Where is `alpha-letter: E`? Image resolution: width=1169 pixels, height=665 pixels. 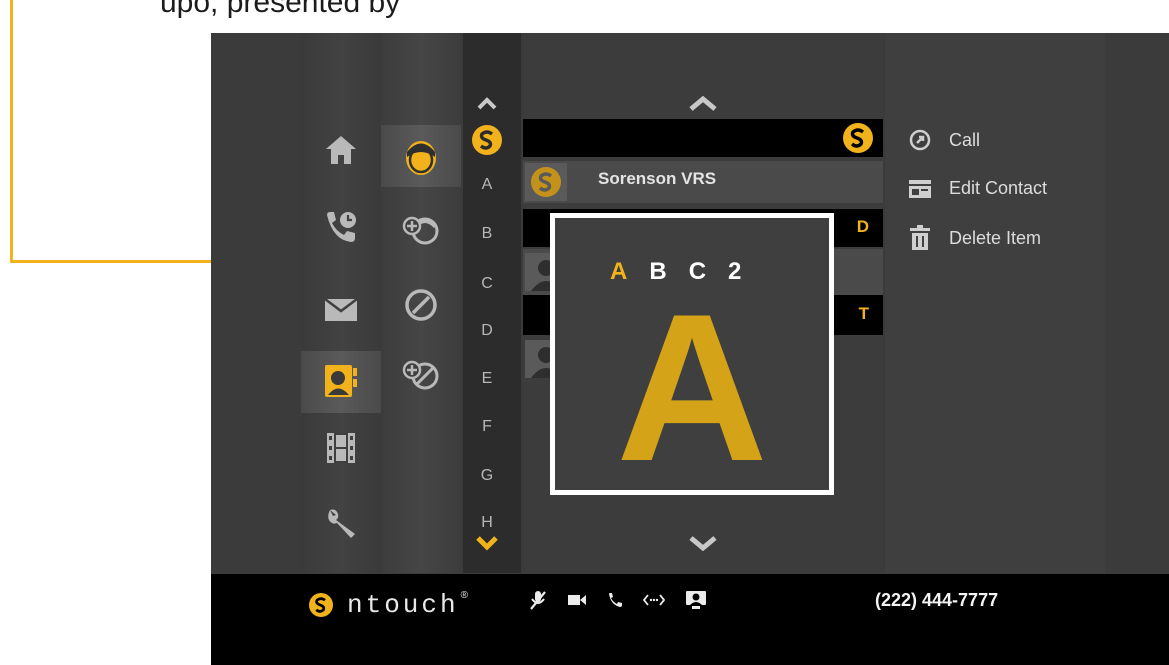 alpha-letter: E is located at coordinates (487, 379).